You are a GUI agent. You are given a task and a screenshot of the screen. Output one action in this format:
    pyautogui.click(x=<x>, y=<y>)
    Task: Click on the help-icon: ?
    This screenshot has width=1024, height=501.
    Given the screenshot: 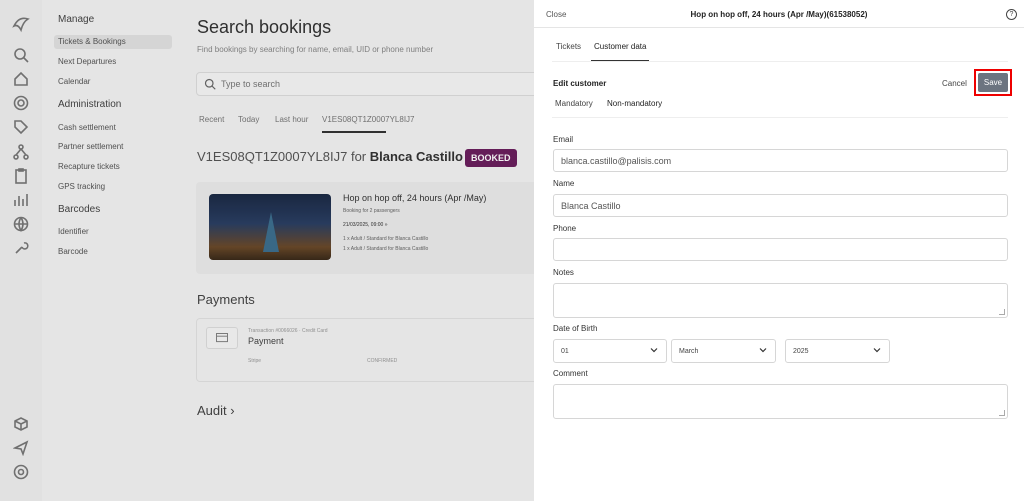 What is the action you would take?
    pyautogui.click(x=1011, y=14)
    